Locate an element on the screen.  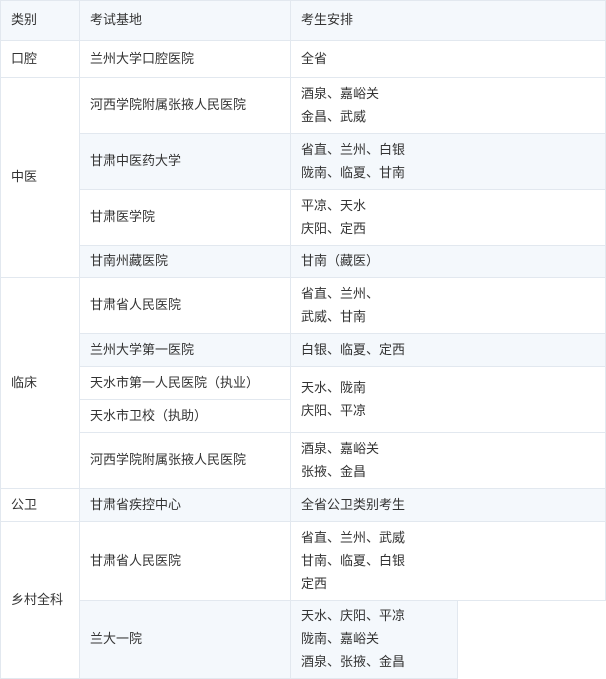
arrangement-cell: 省直、兰州、武威 甘南、临夏、白银 定西 is located at coordinates (448, 561).